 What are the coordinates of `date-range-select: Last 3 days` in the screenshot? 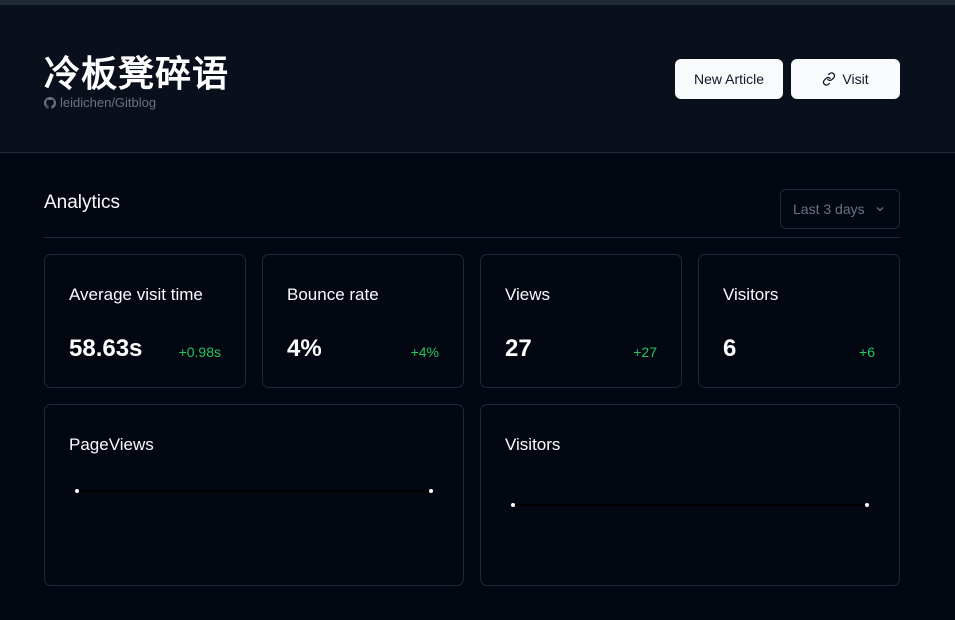 It's located at (840, 209).